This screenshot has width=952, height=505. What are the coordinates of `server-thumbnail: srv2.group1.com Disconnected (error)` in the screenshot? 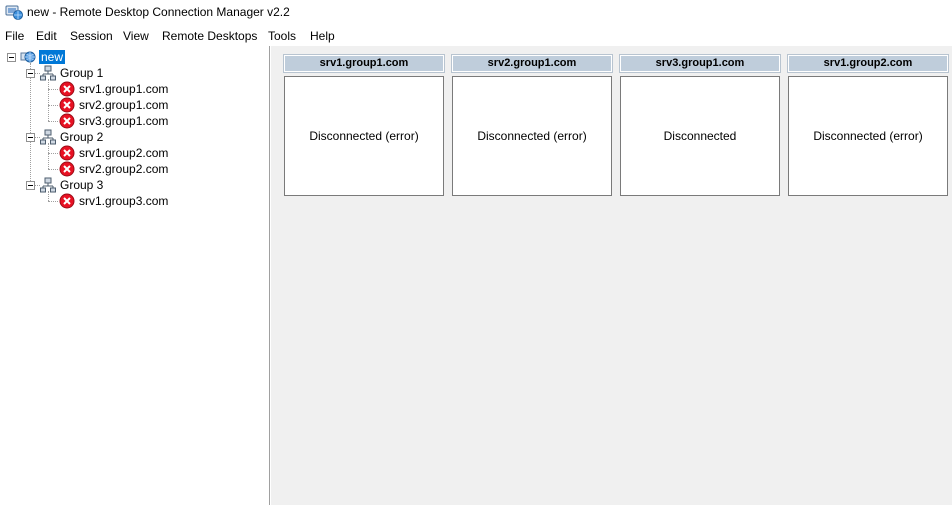 It's located at (532, 125).